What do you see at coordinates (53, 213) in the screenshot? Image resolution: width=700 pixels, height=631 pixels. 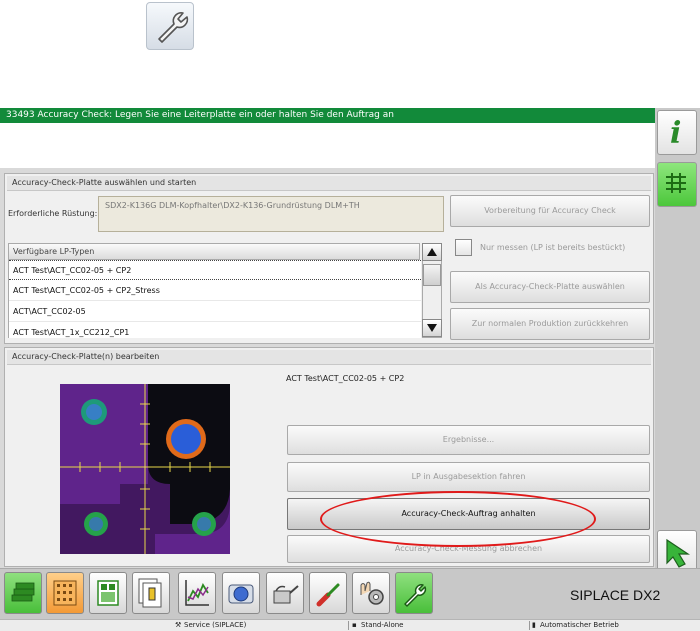 I see `setup-label: Erforderliche Rüstung:` at bounding box center [53, 213].